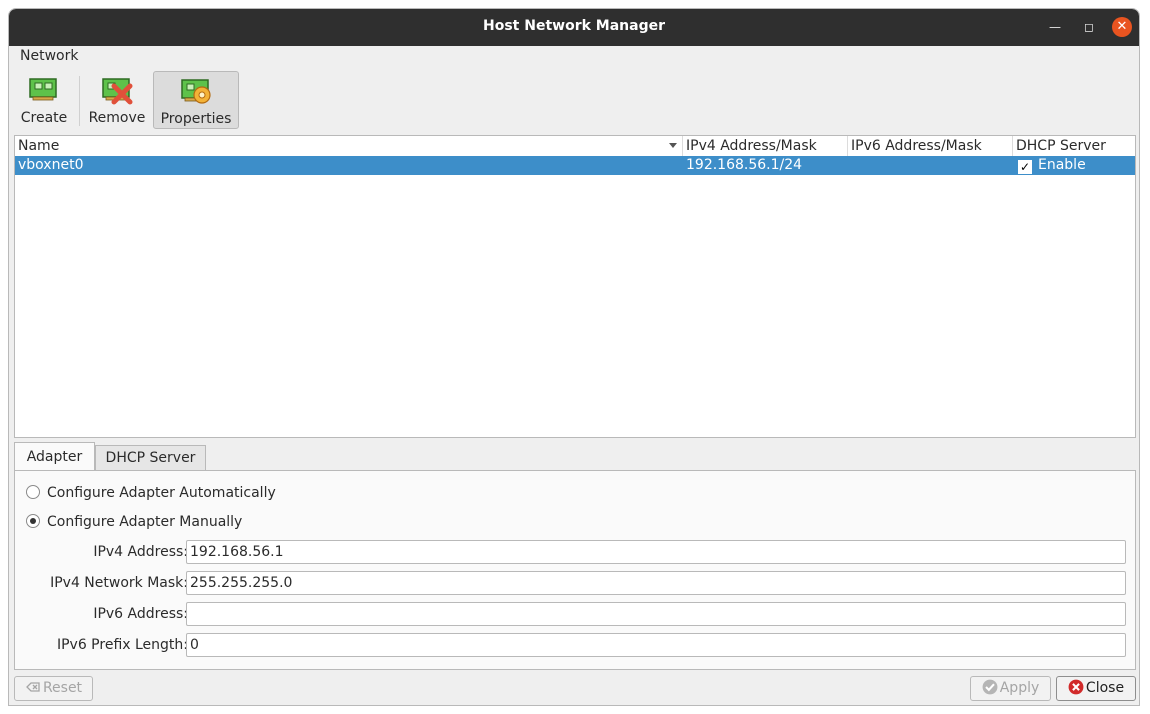 This screenshot has width=1150, height=714. What do you see at coordinates (43, 89) in the screenshot?
I see `network-card-create-icon` at bounding box center [43, 89].